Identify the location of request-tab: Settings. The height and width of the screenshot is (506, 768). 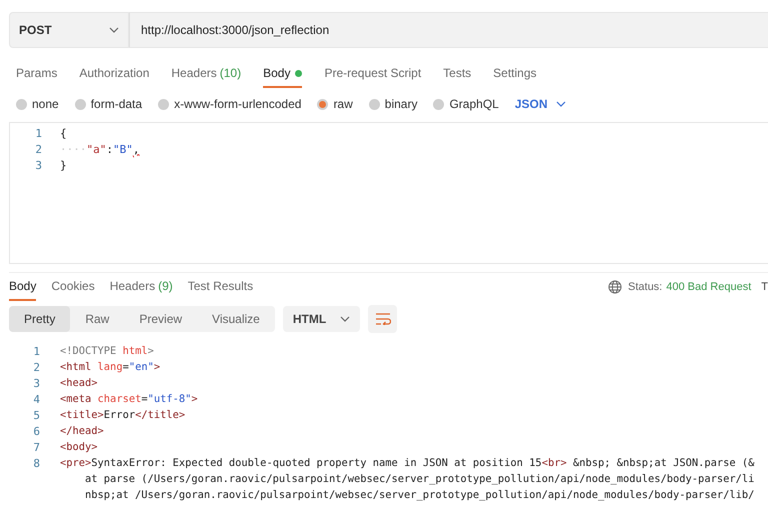
(515, 73).